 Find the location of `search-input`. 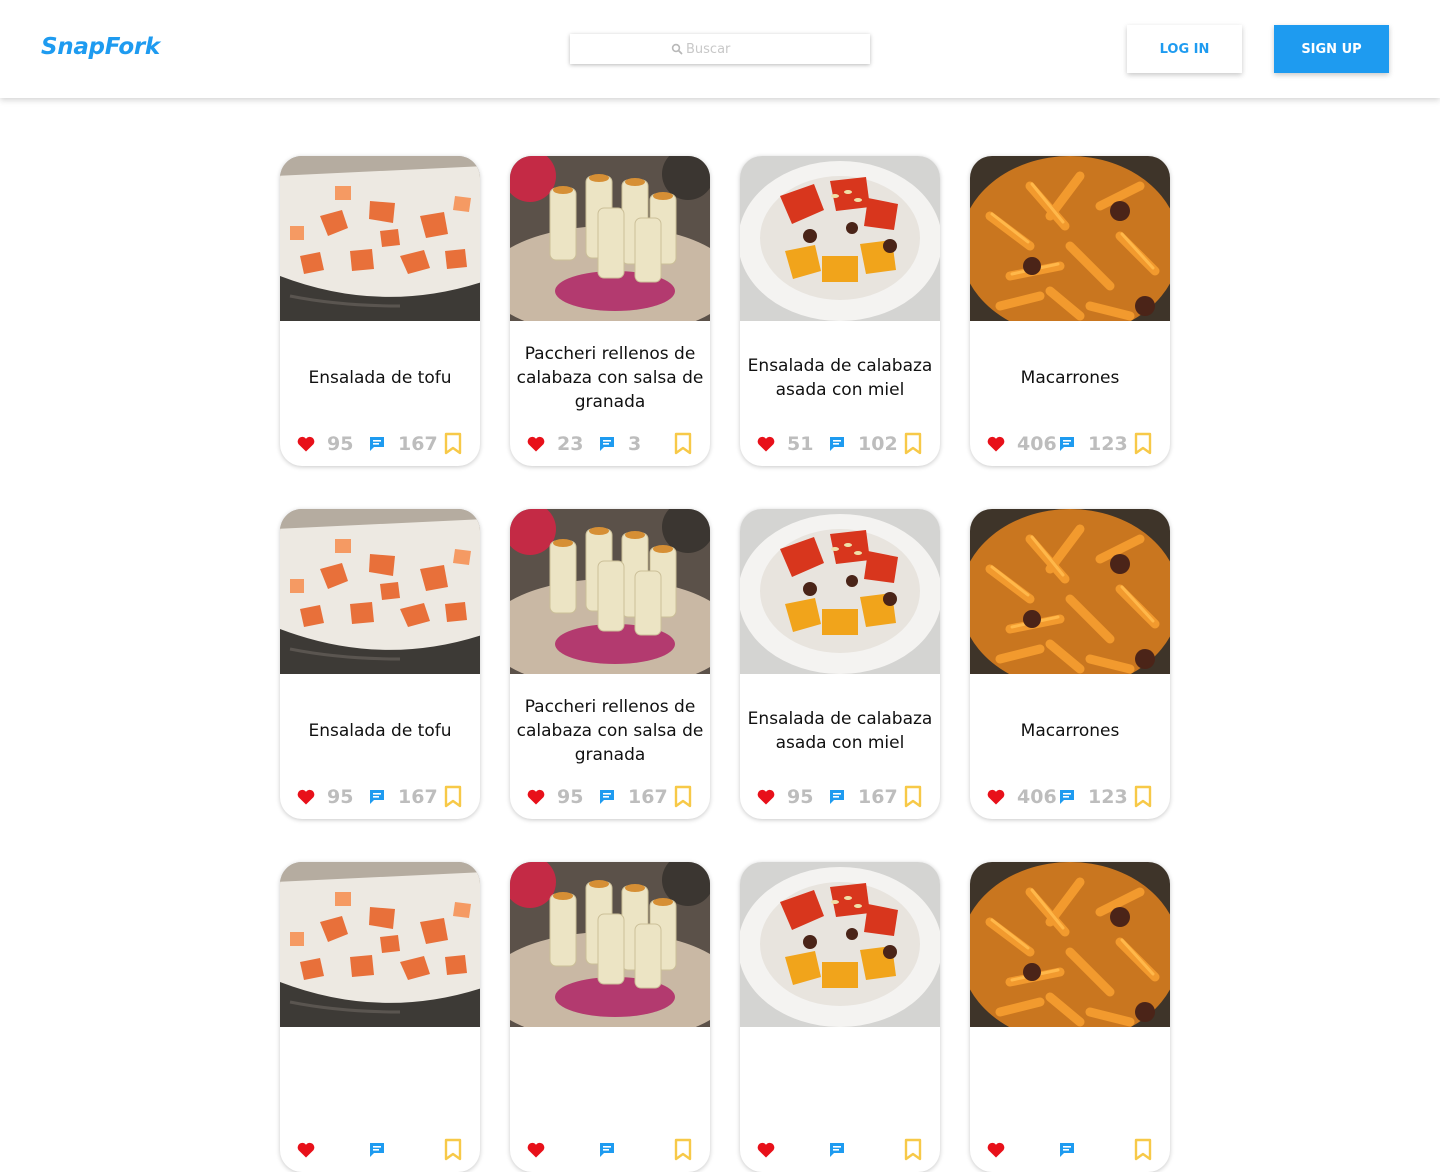

search-input is located at coordinates (728, 49).